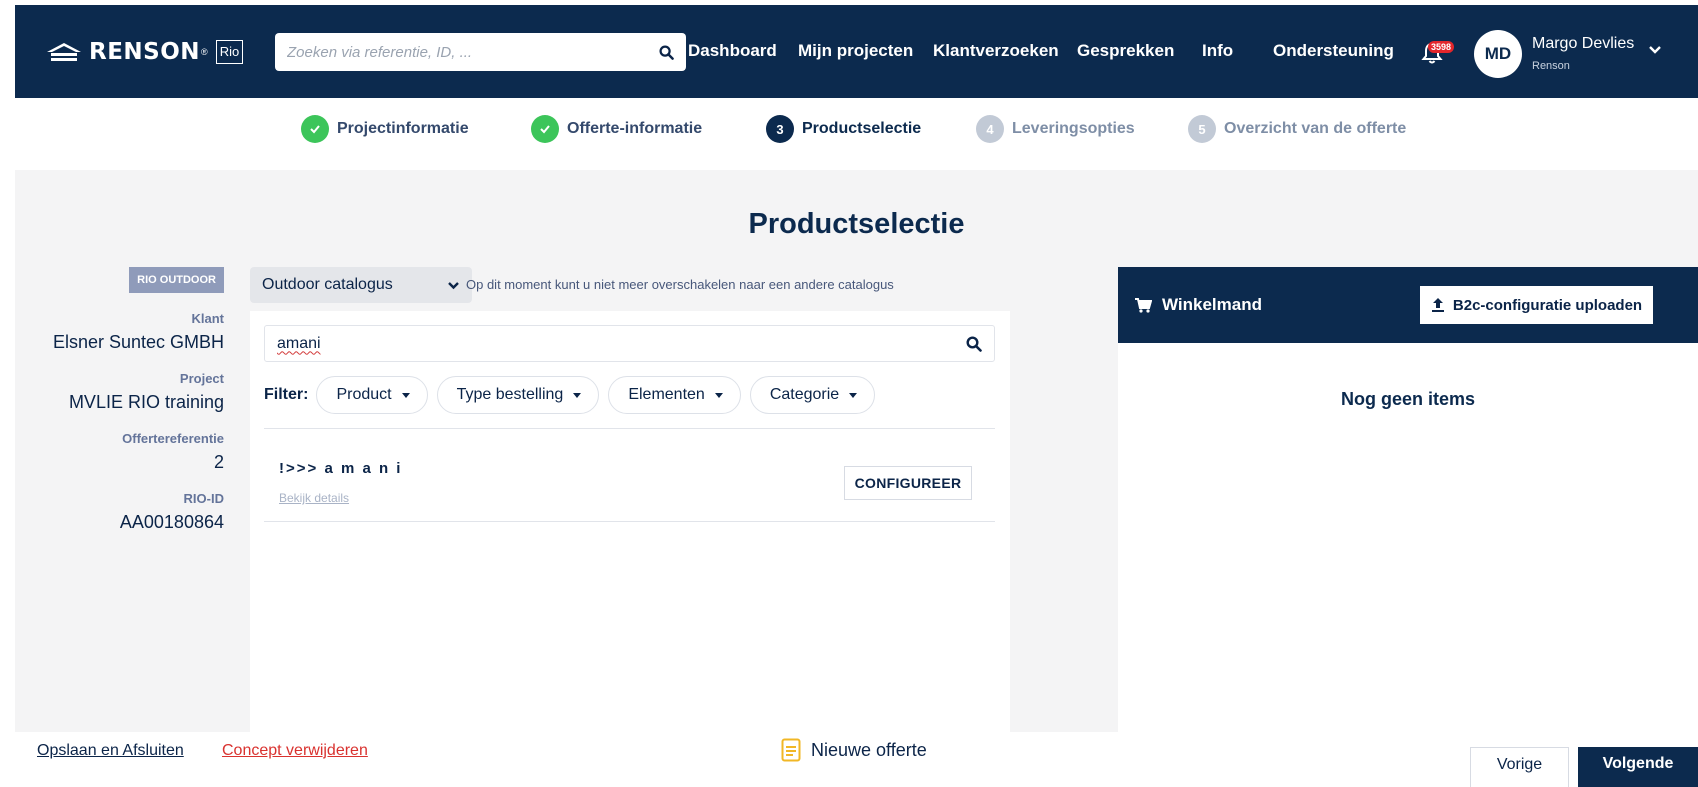 The image size is (1698, 787). I want to click on notification-badge: 3598, so click(1441, 47).